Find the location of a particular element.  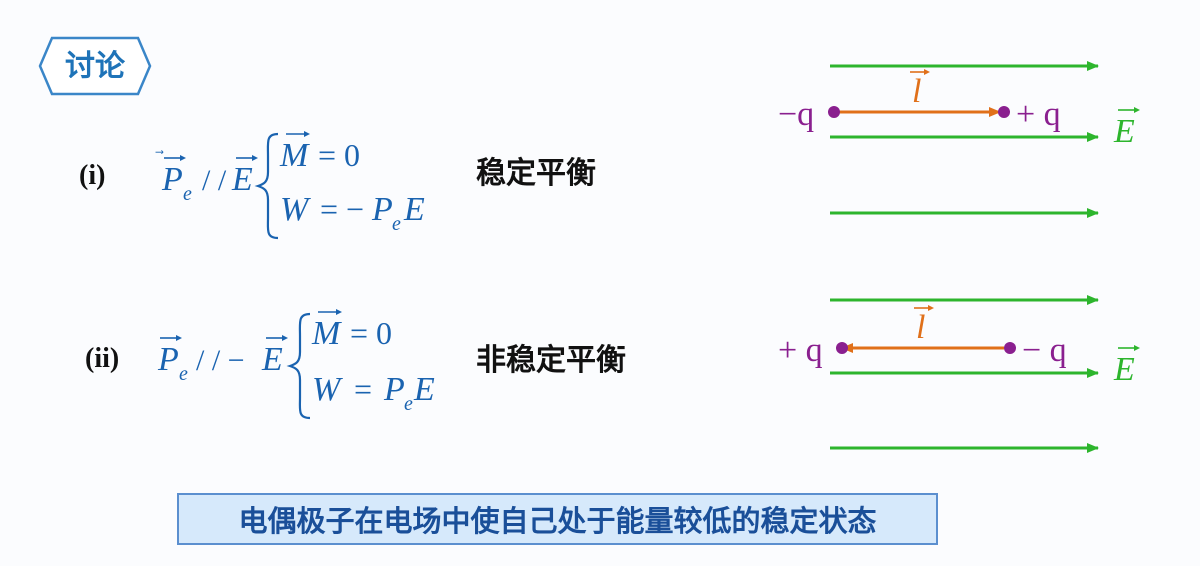

case2-condition: P e / / − E is located at coordinates (222, 360).